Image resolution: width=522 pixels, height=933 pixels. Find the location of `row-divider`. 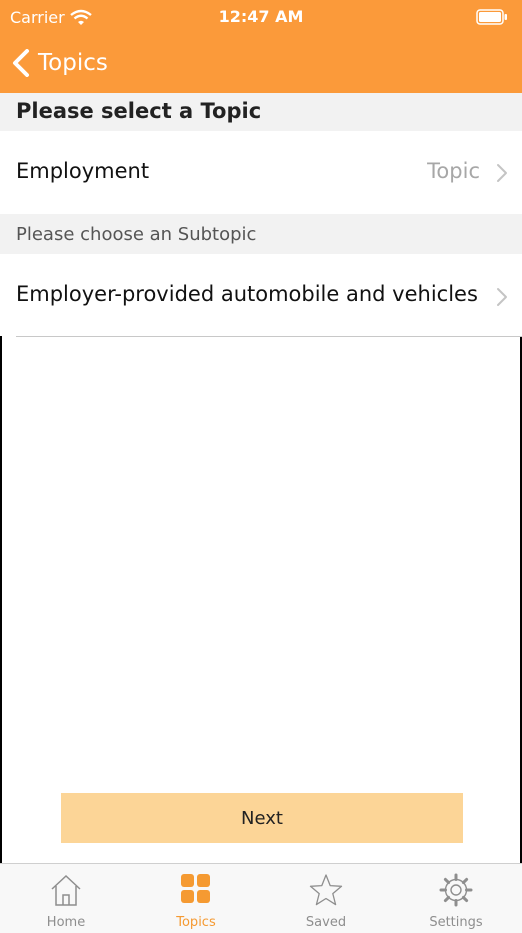

row-divider is located at coordinates (269, 336).